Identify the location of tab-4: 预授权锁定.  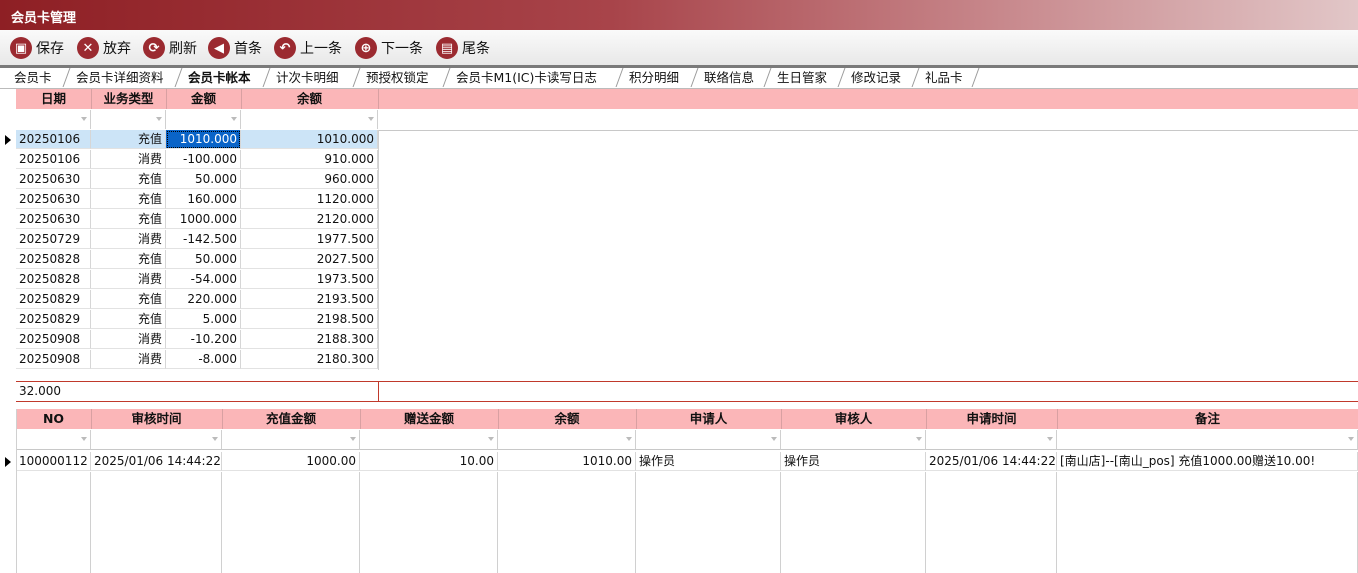
(401, 77).